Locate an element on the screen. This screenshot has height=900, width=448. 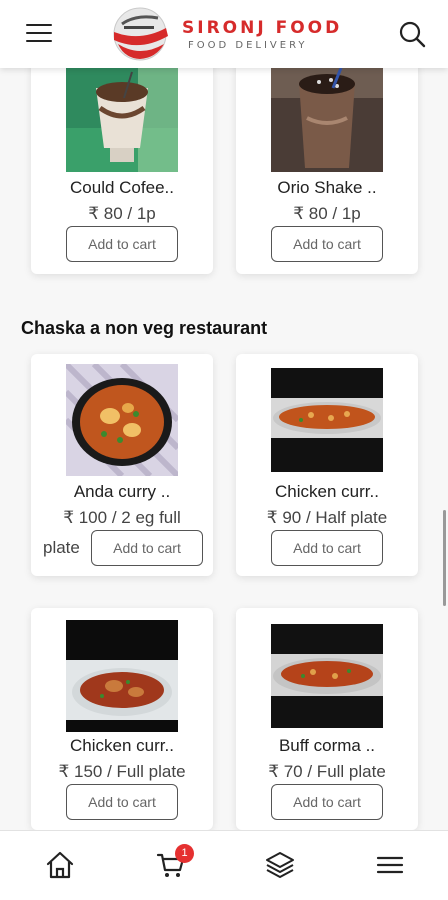
search-icon is located at coordinates (412, 34).